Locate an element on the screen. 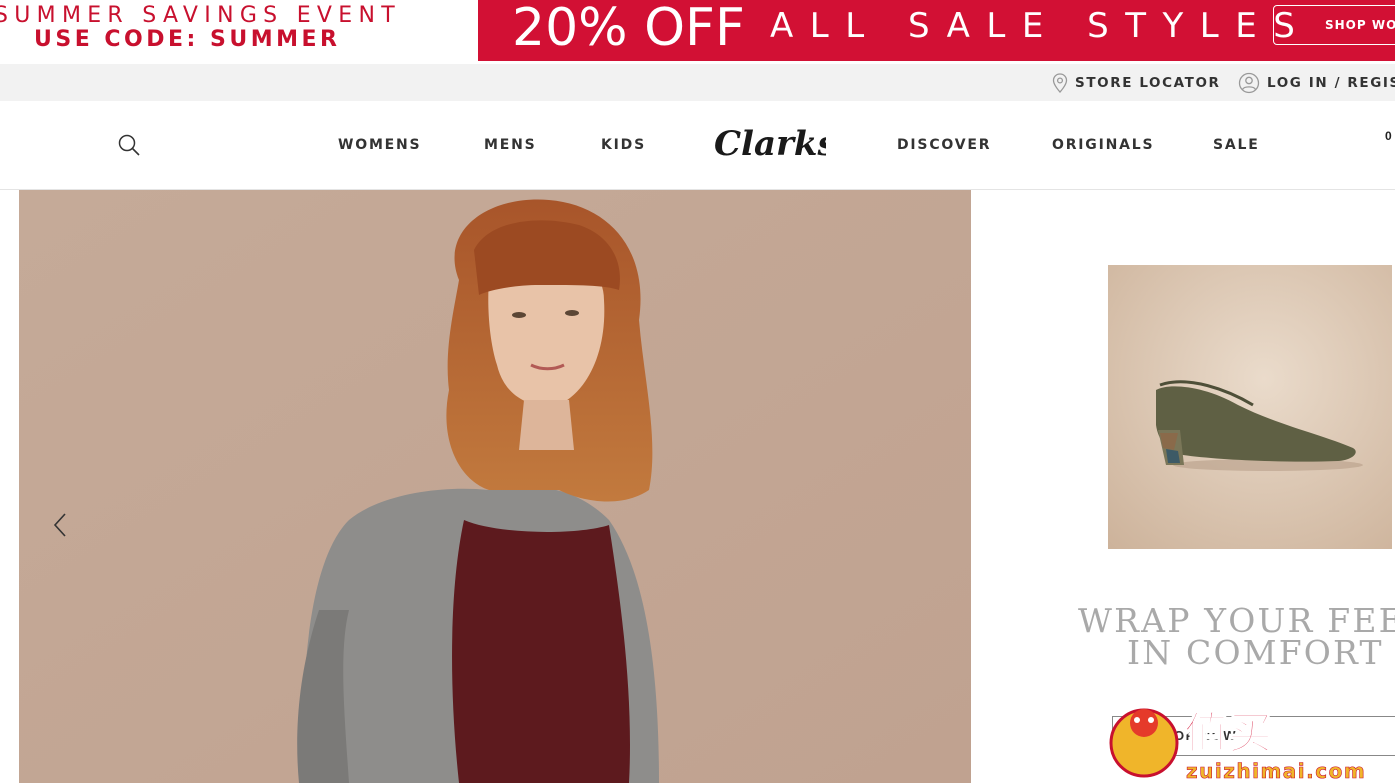  shoe-product-image is located at coordinates (1250, 407).